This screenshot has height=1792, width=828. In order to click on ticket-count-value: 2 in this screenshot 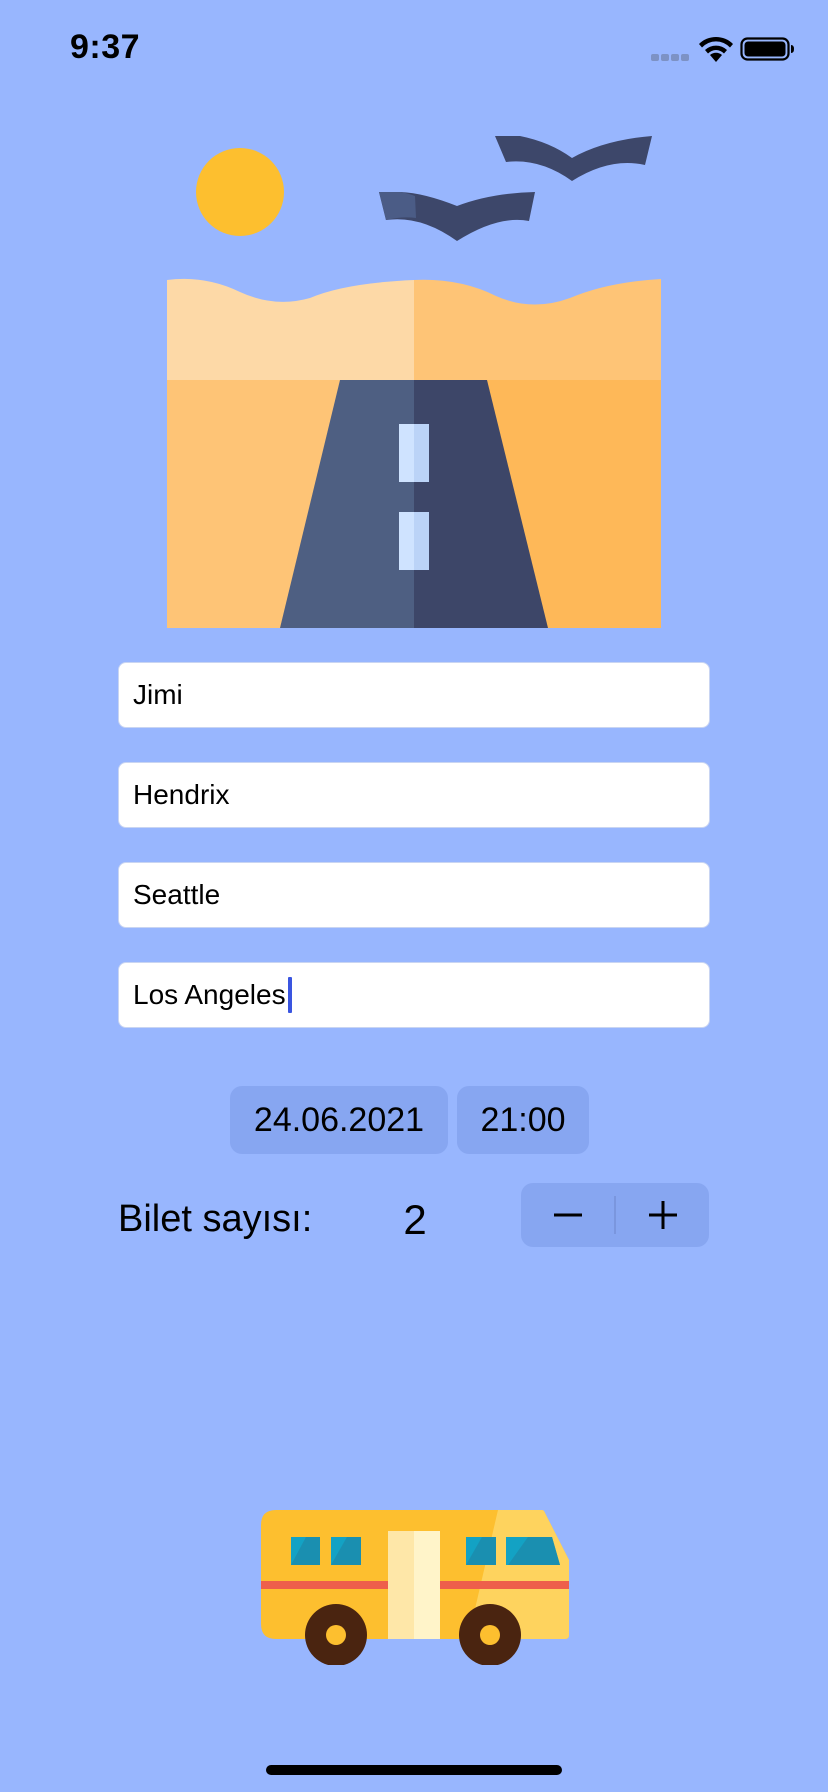, I will do `click(415, 1219)`.